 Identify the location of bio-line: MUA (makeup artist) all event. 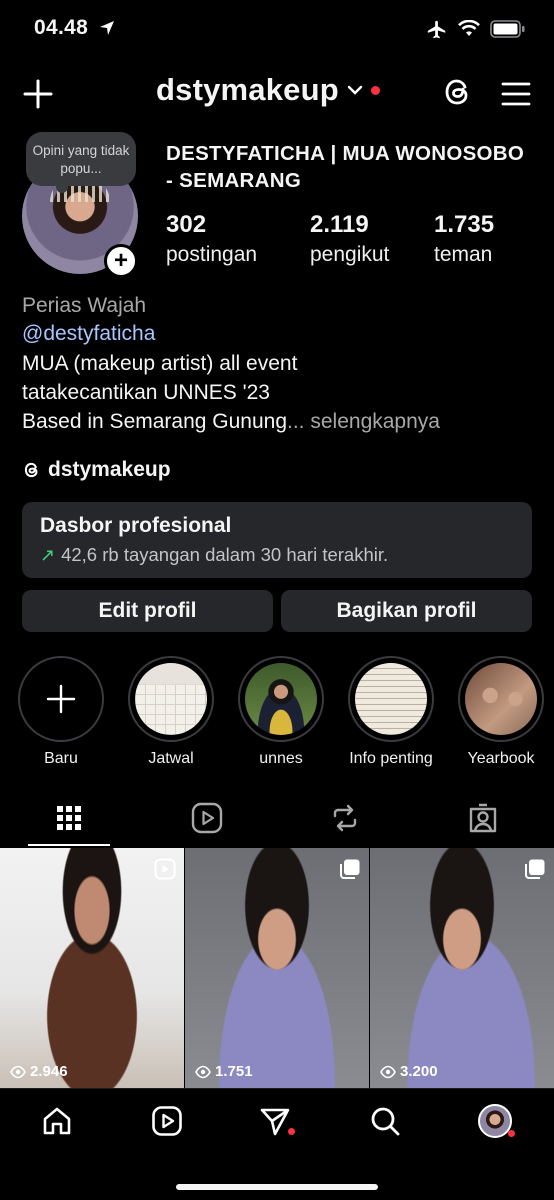
(160, 363).